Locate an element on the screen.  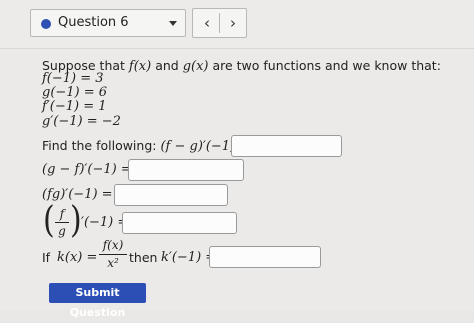
question-selector: Question 6 is located at coordinates (108, 23).